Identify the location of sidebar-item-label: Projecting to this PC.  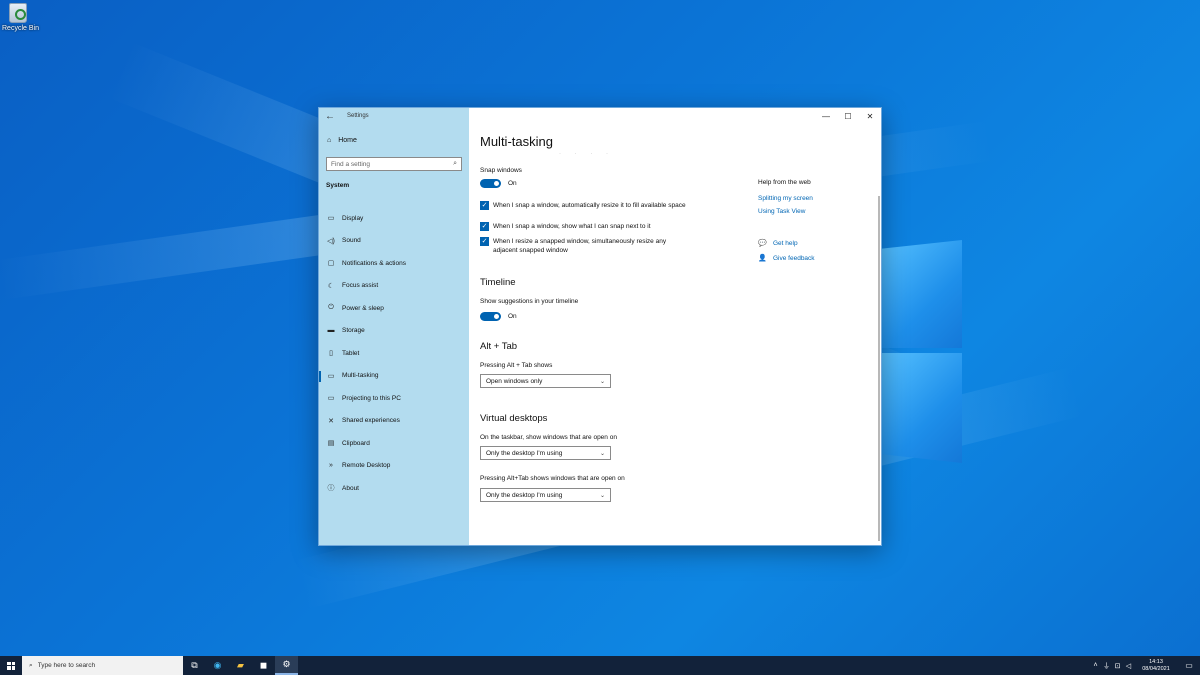
(371, 398).